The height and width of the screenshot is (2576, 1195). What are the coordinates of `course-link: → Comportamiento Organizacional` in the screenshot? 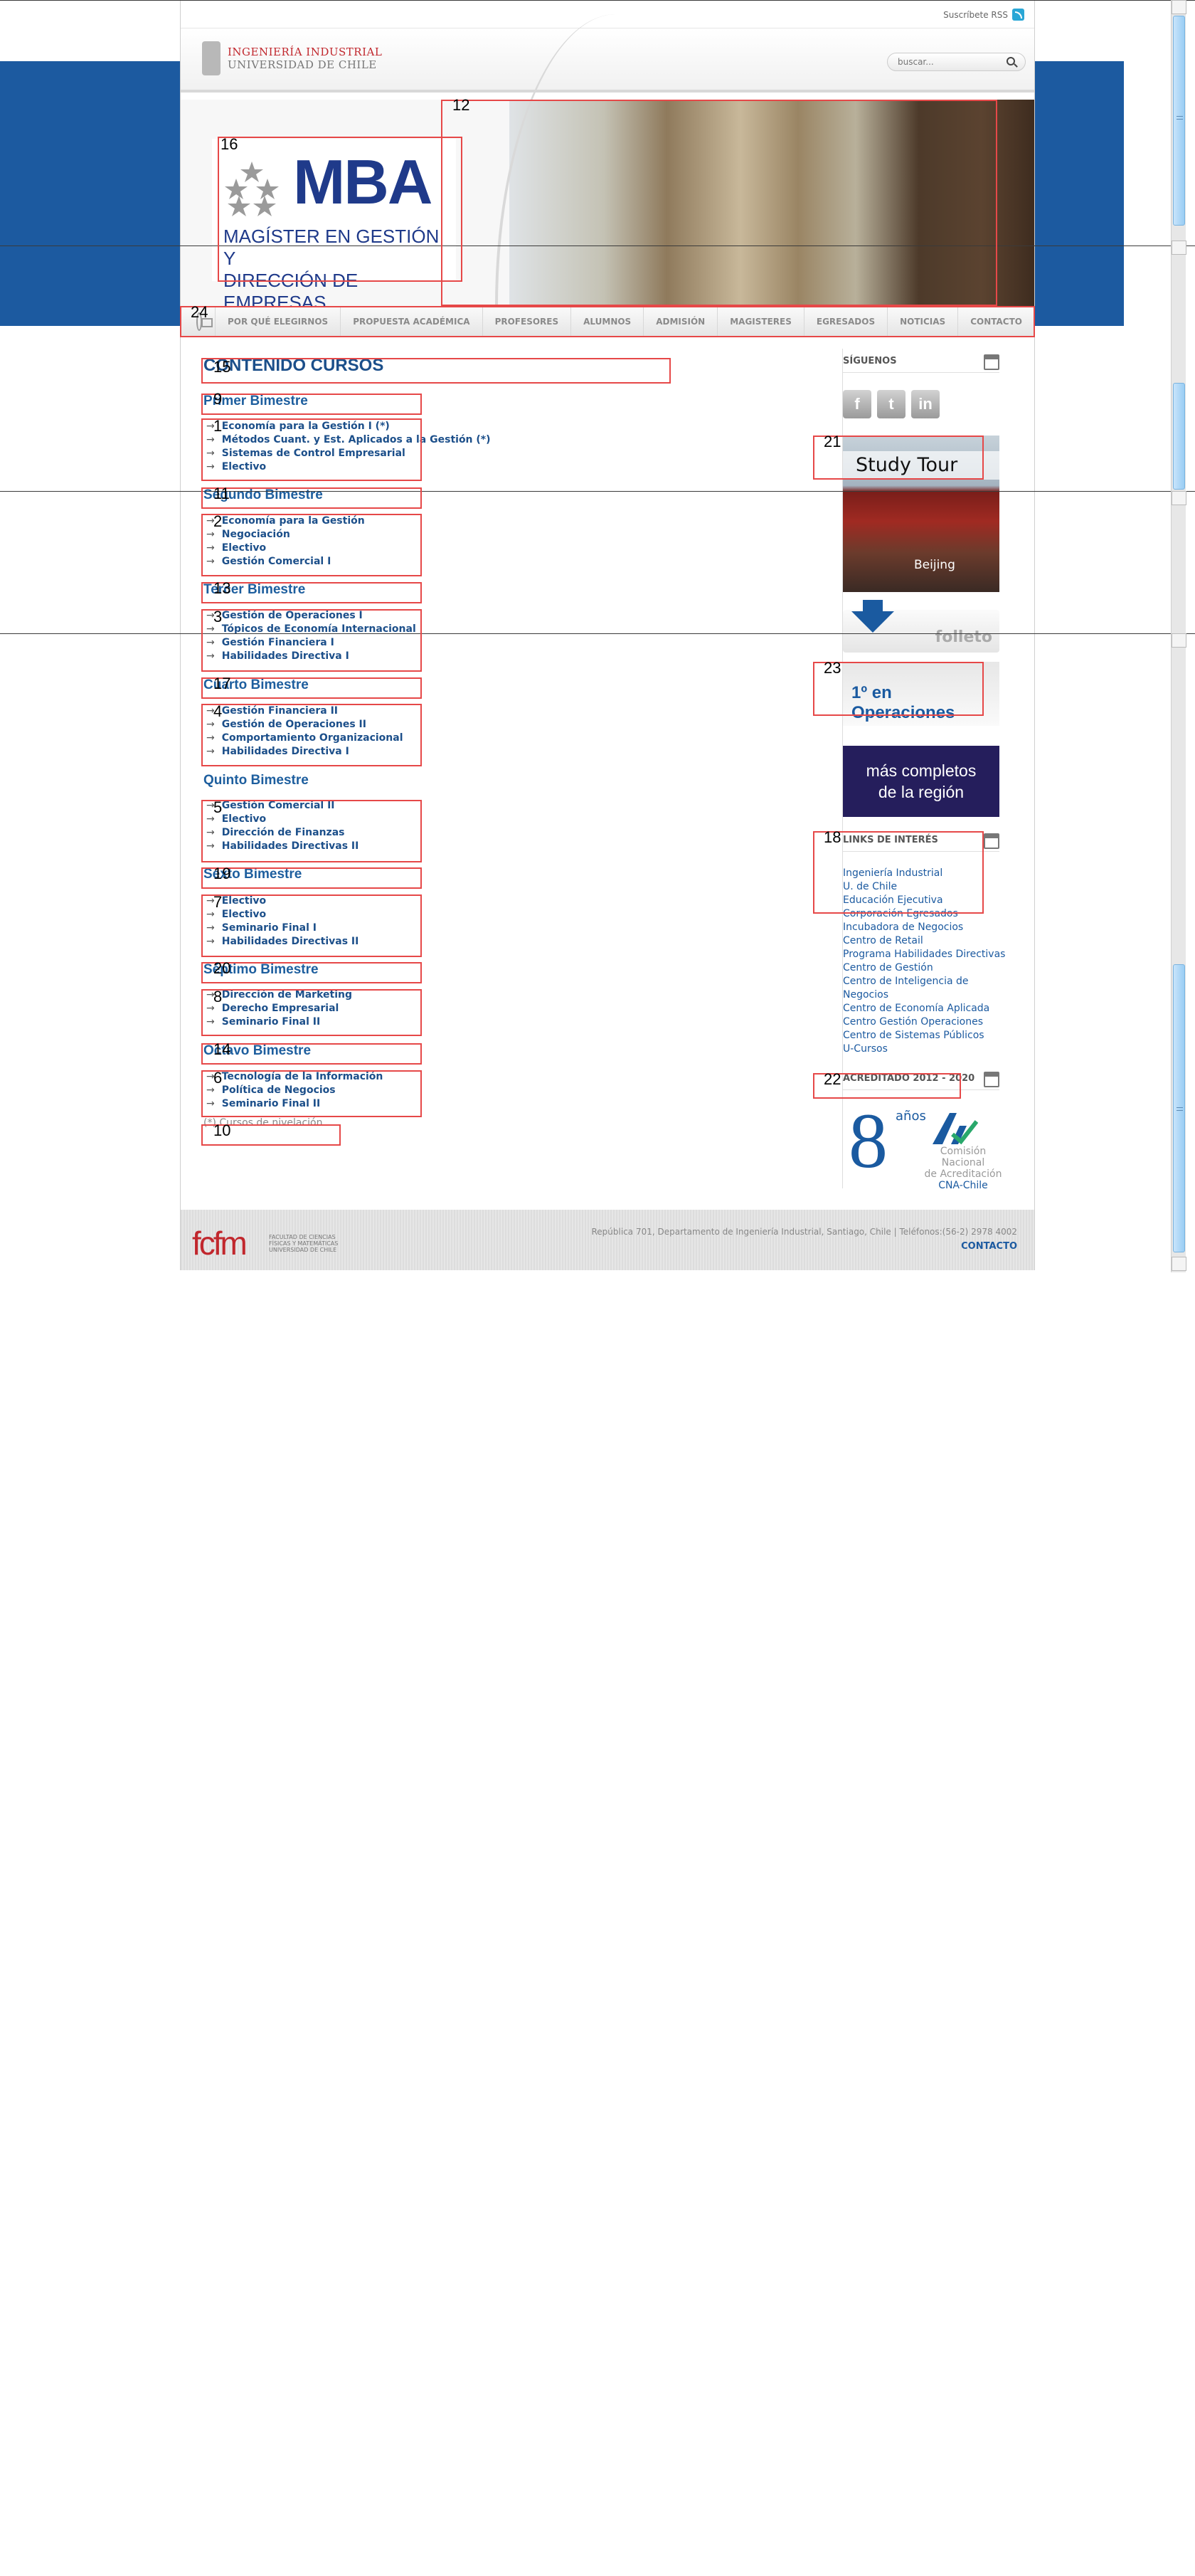 It's located at (304, 738).